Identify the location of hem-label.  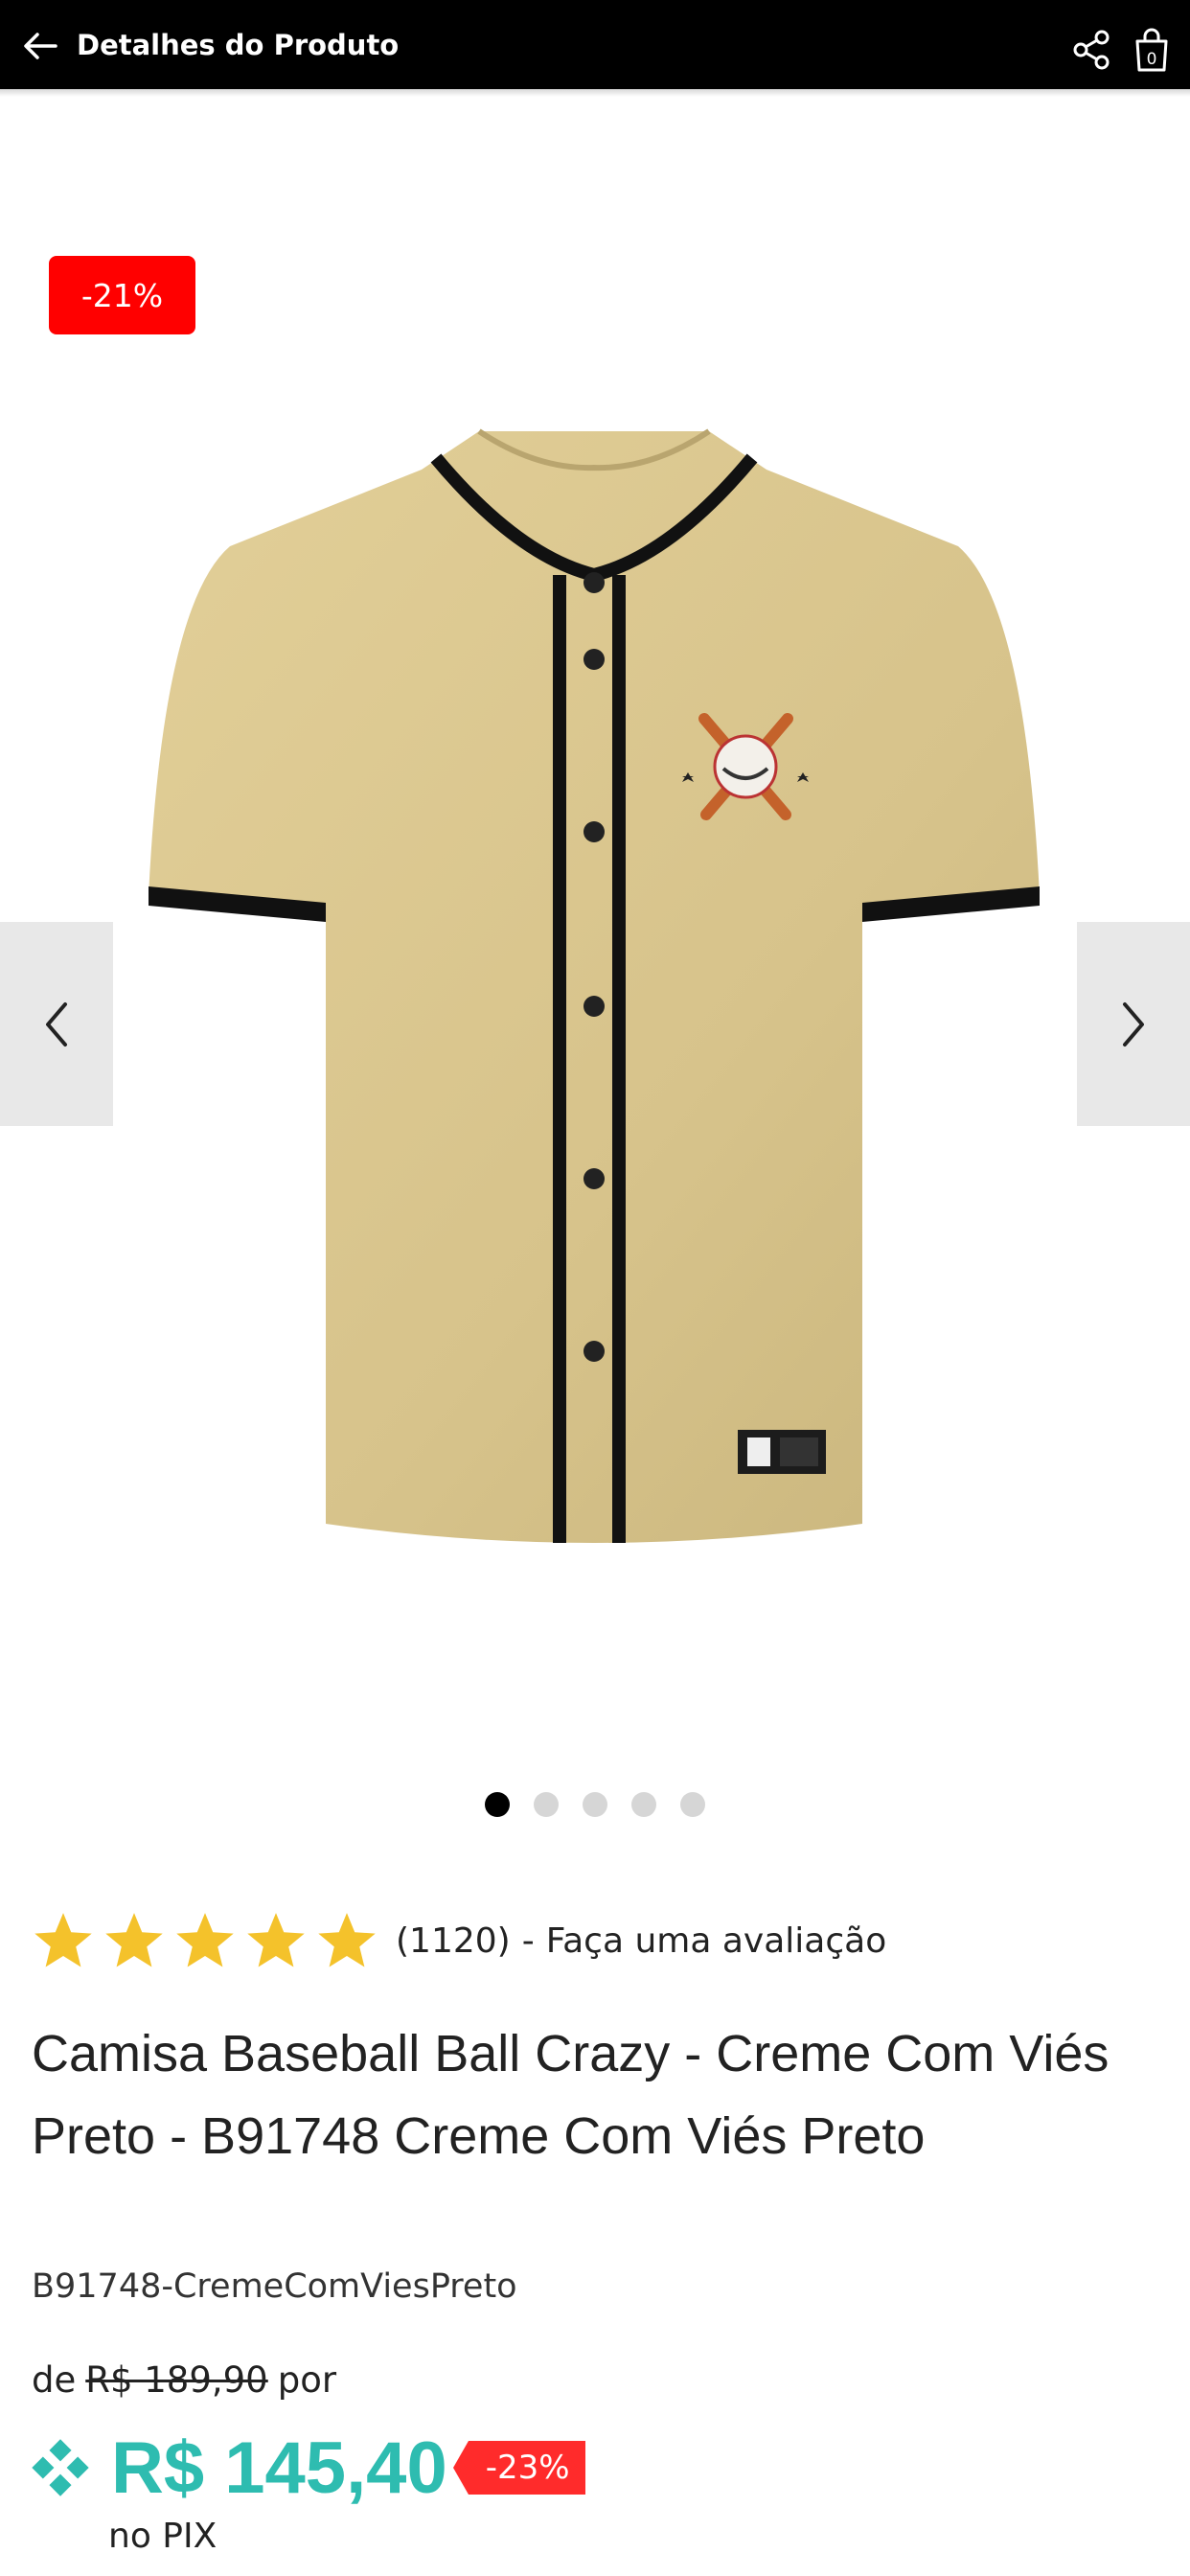
(782, 1452).